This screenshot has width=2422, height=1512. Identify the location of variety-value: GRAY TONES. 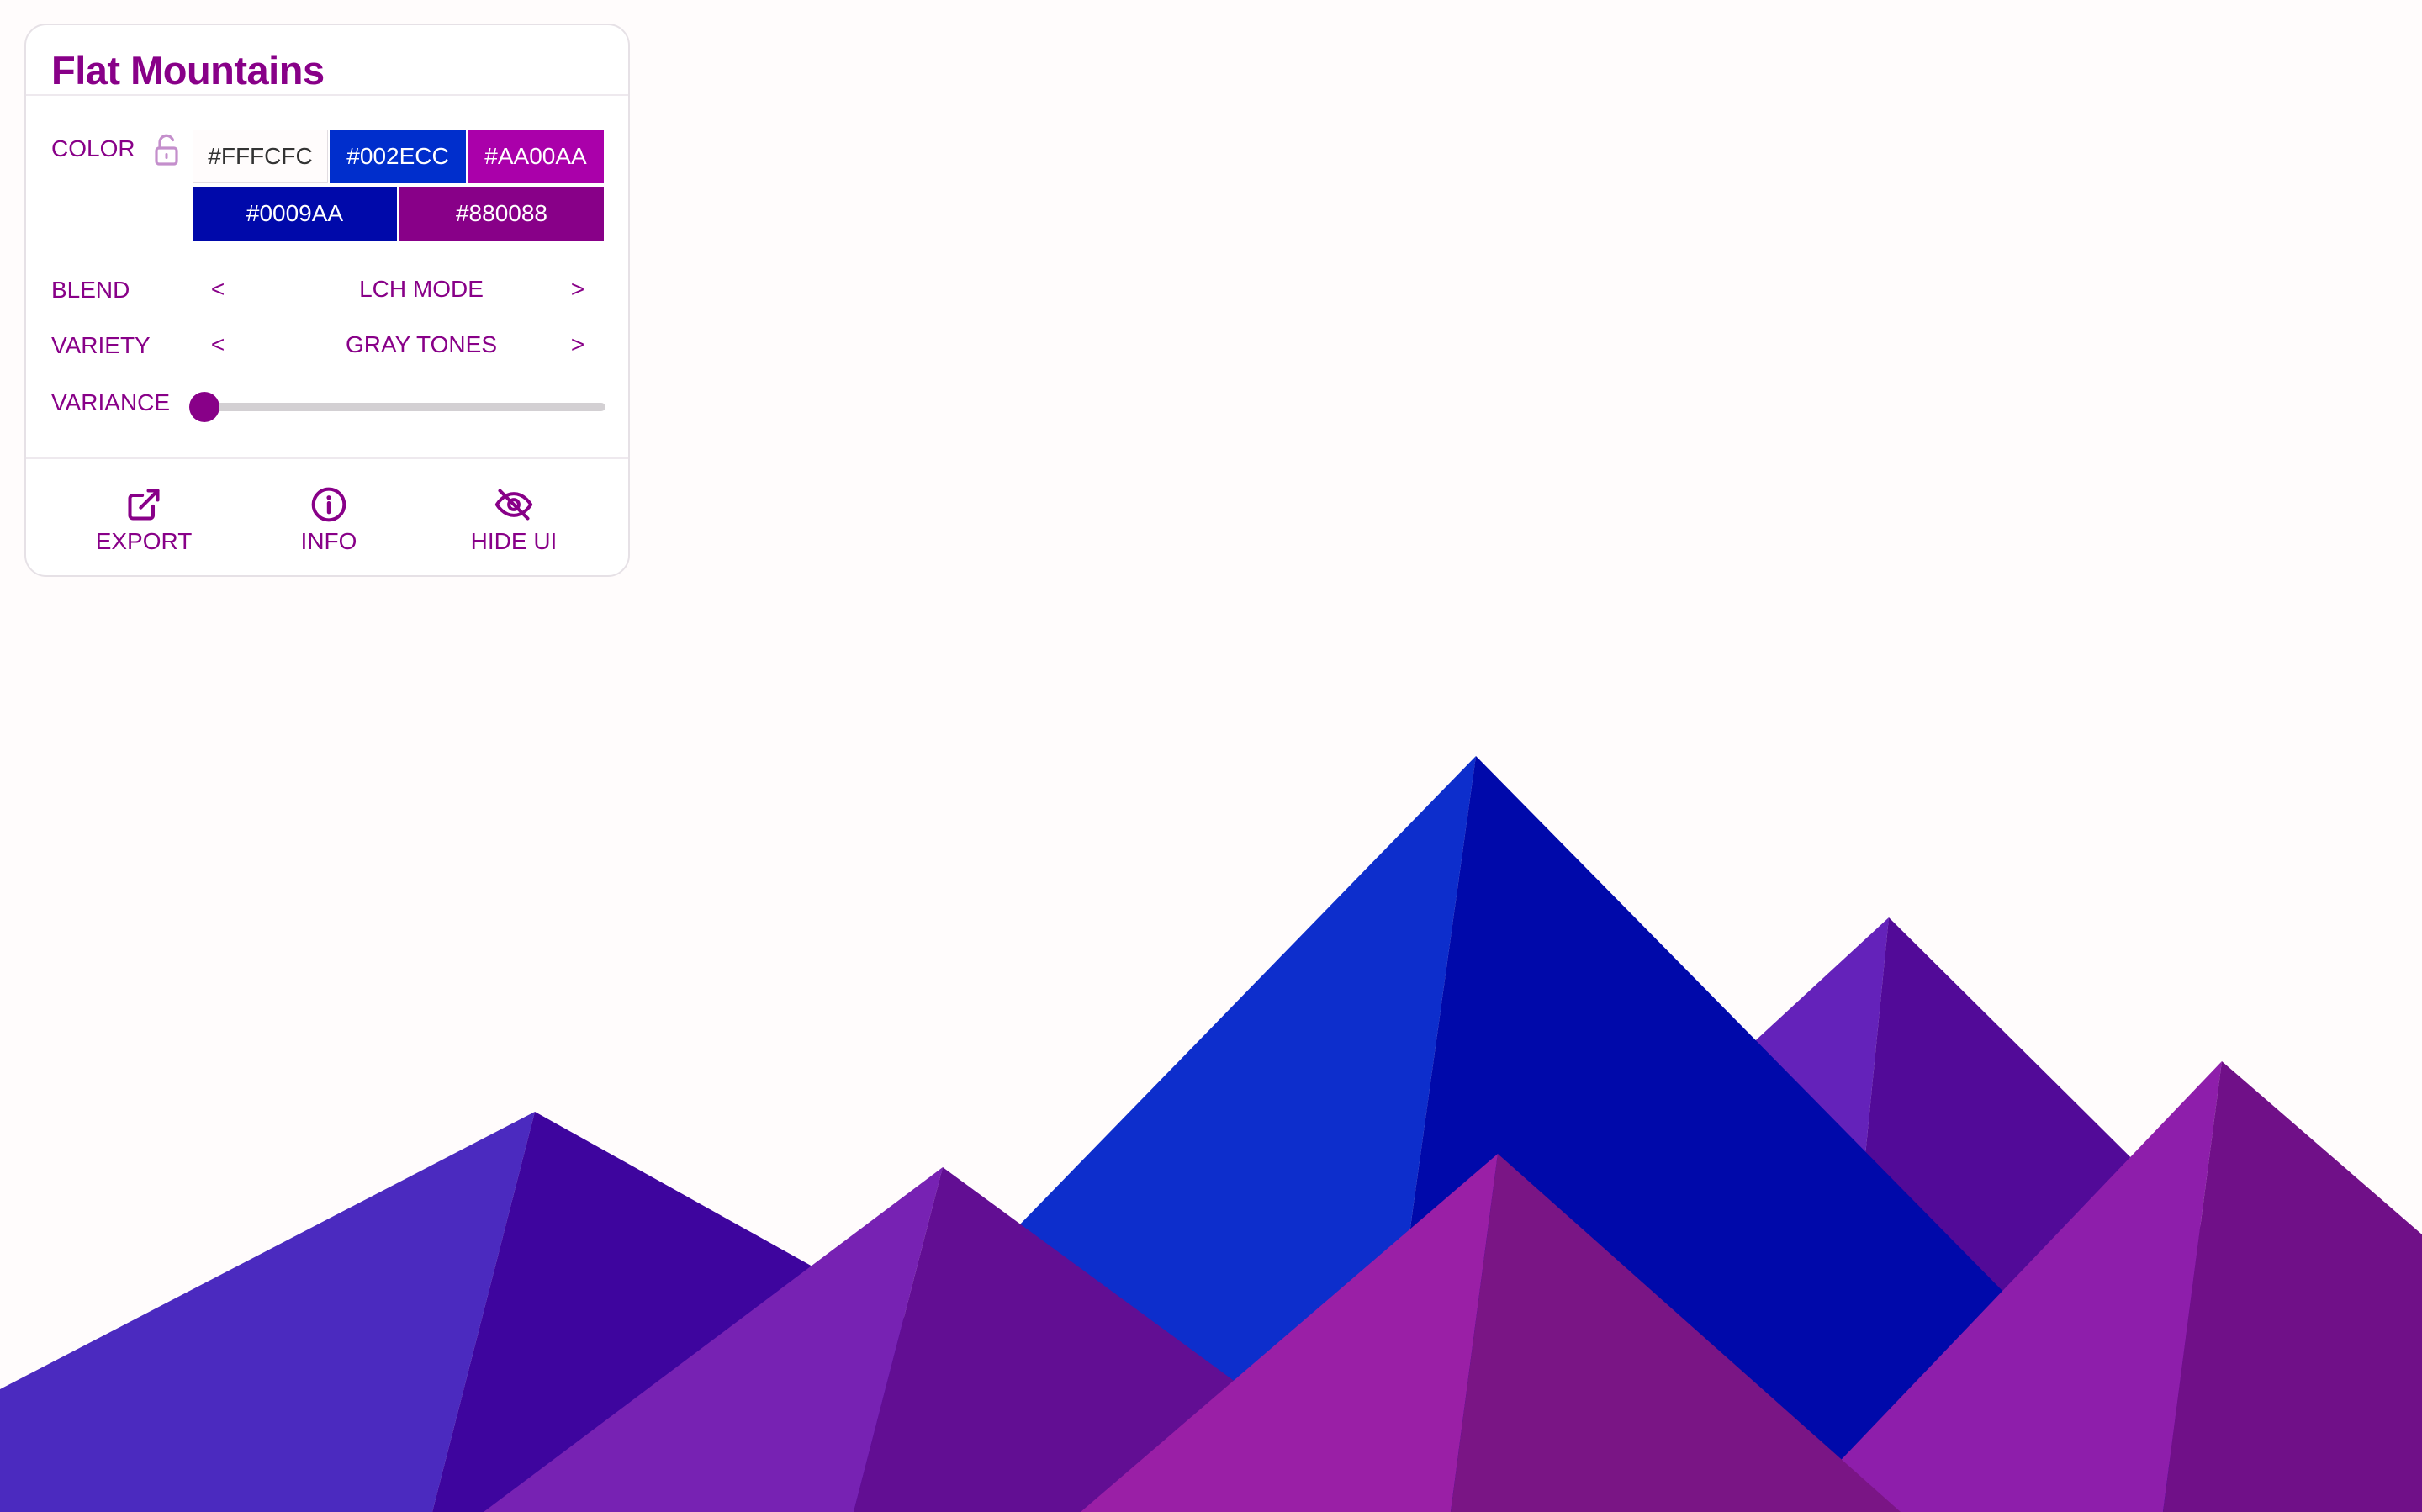
(421, 344).